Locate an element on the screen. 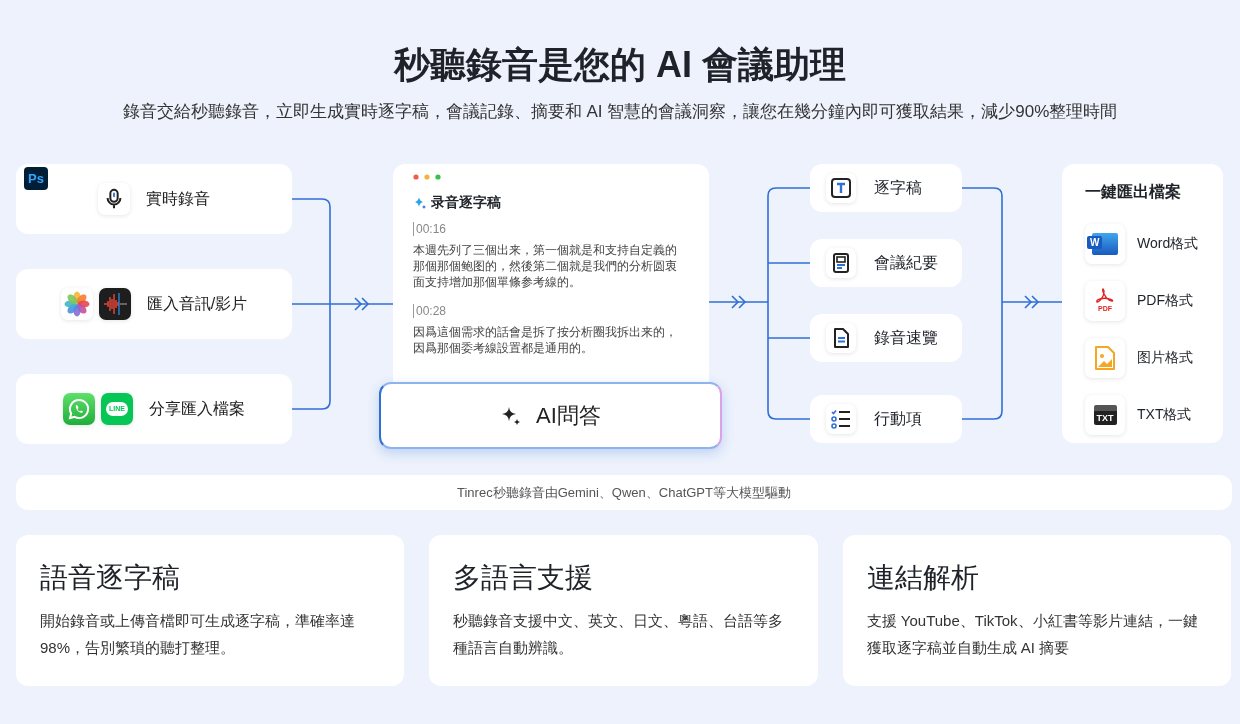 The width and height of the screenshot is (1240, 724). timestamp: 00:28 is located at coordinates (551, 311).